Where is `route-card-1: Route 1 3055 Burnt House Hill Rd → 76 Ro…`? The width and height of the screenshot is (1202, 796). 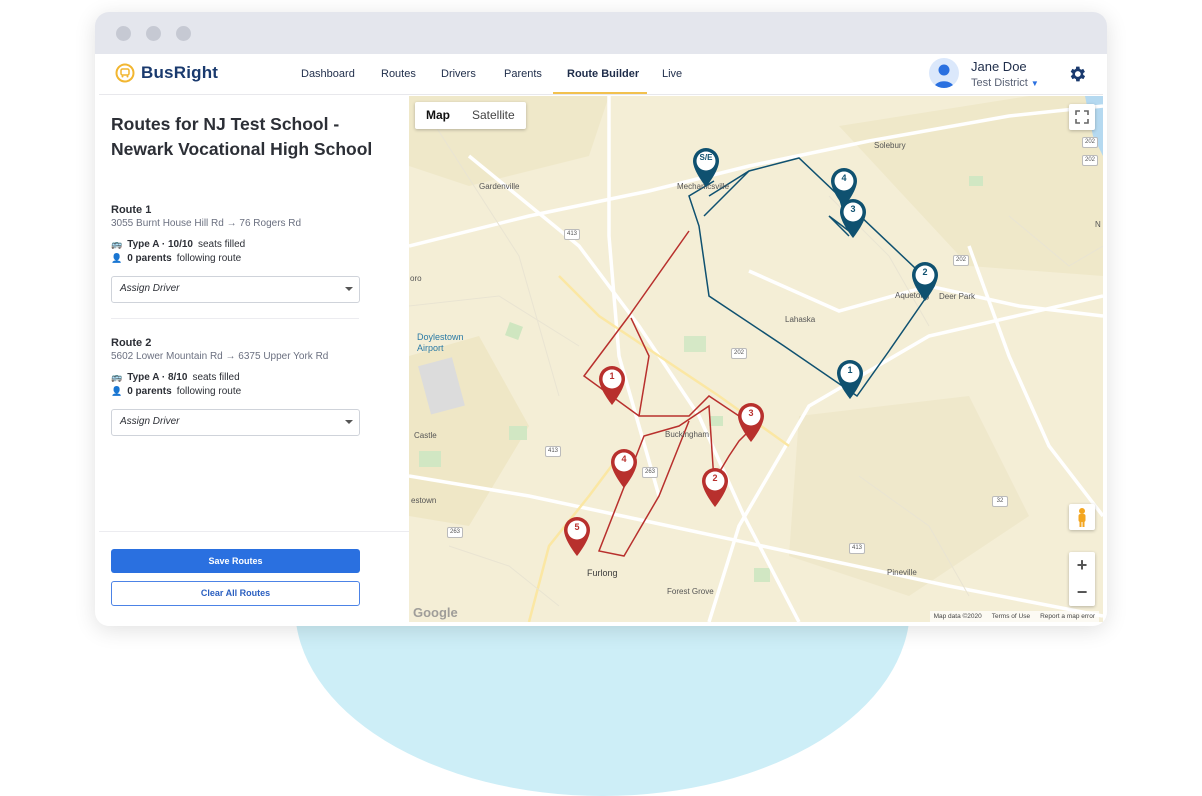
route-card-1: Route 1 3055 Burnt House Hill Rd → 76 Ro… is located at coordinates (235, 234).